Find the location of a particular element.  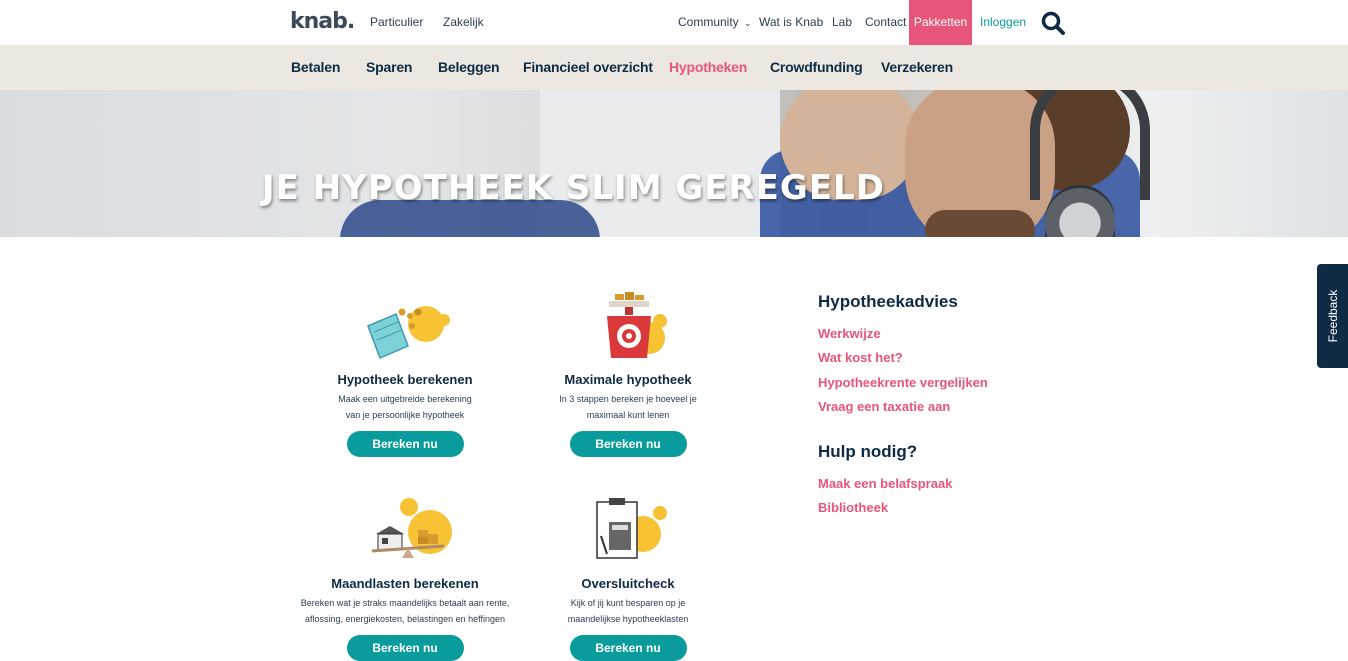

calculator-money-icon is located at coordinates (405, 332).